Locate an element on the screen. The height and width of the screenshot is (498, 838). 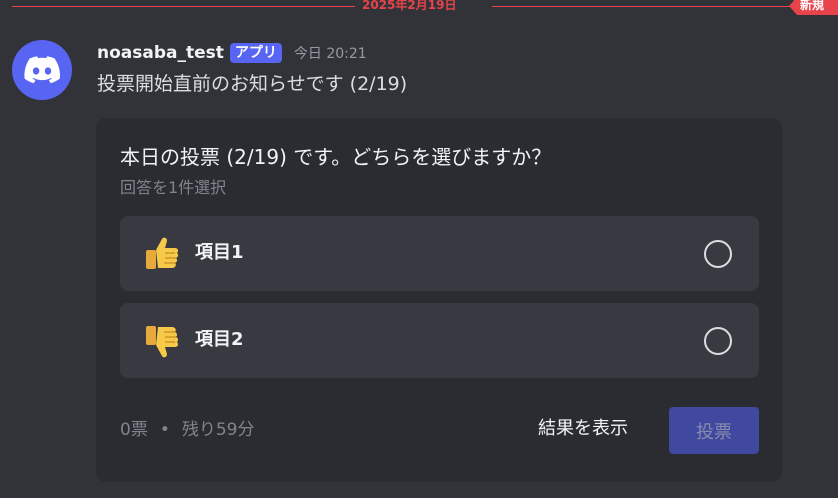
divider-line-right is located at coordinates (644, 6).